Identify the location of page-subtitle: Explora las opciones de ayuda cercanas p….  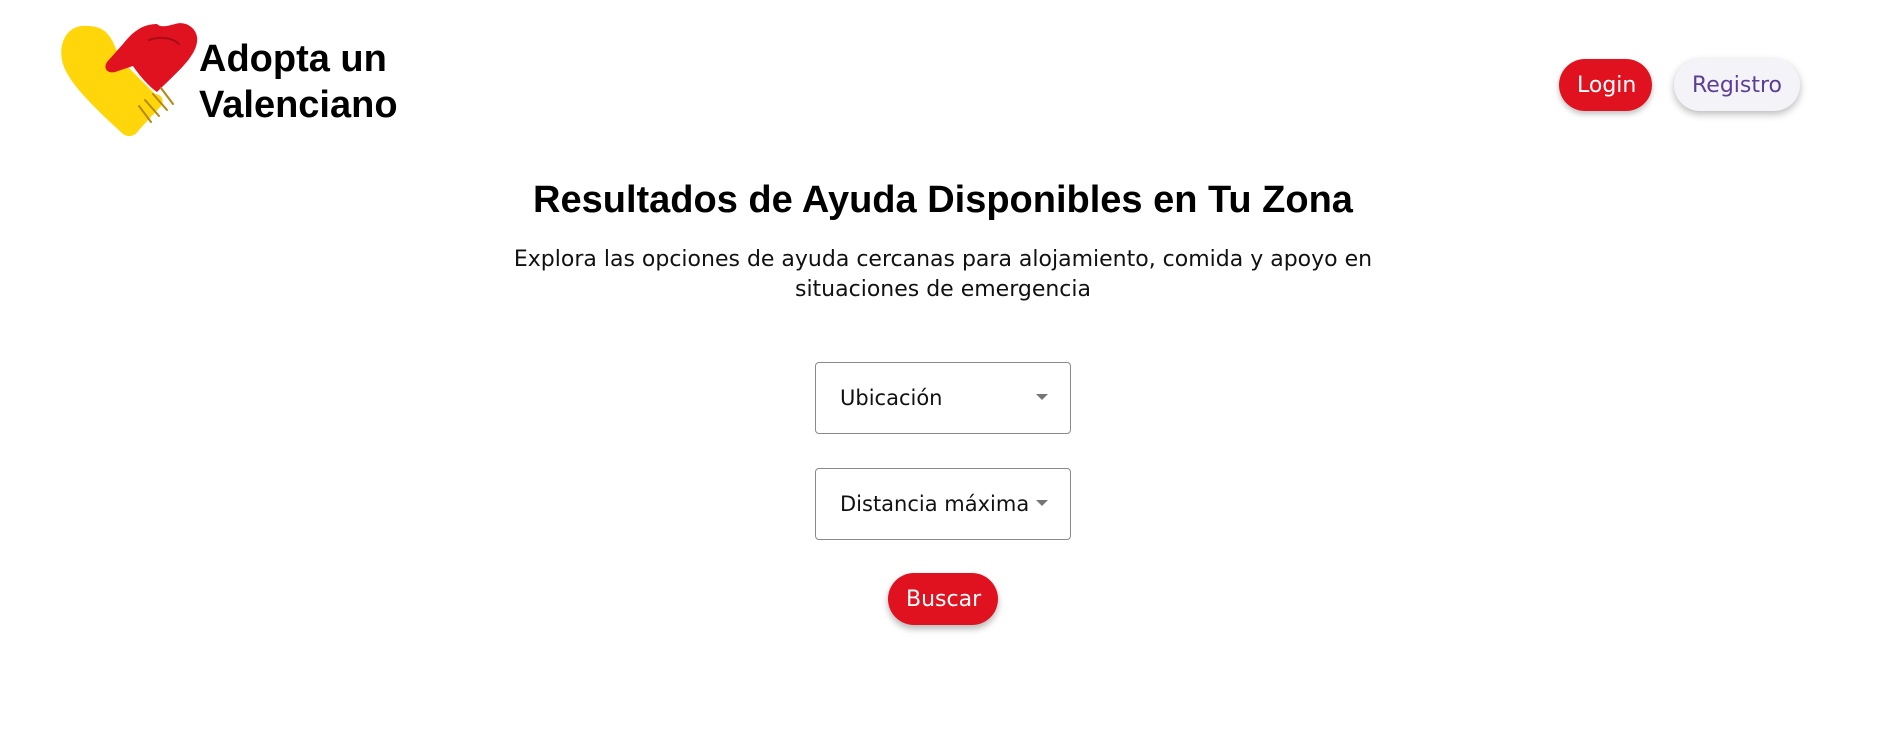
(943, 274).